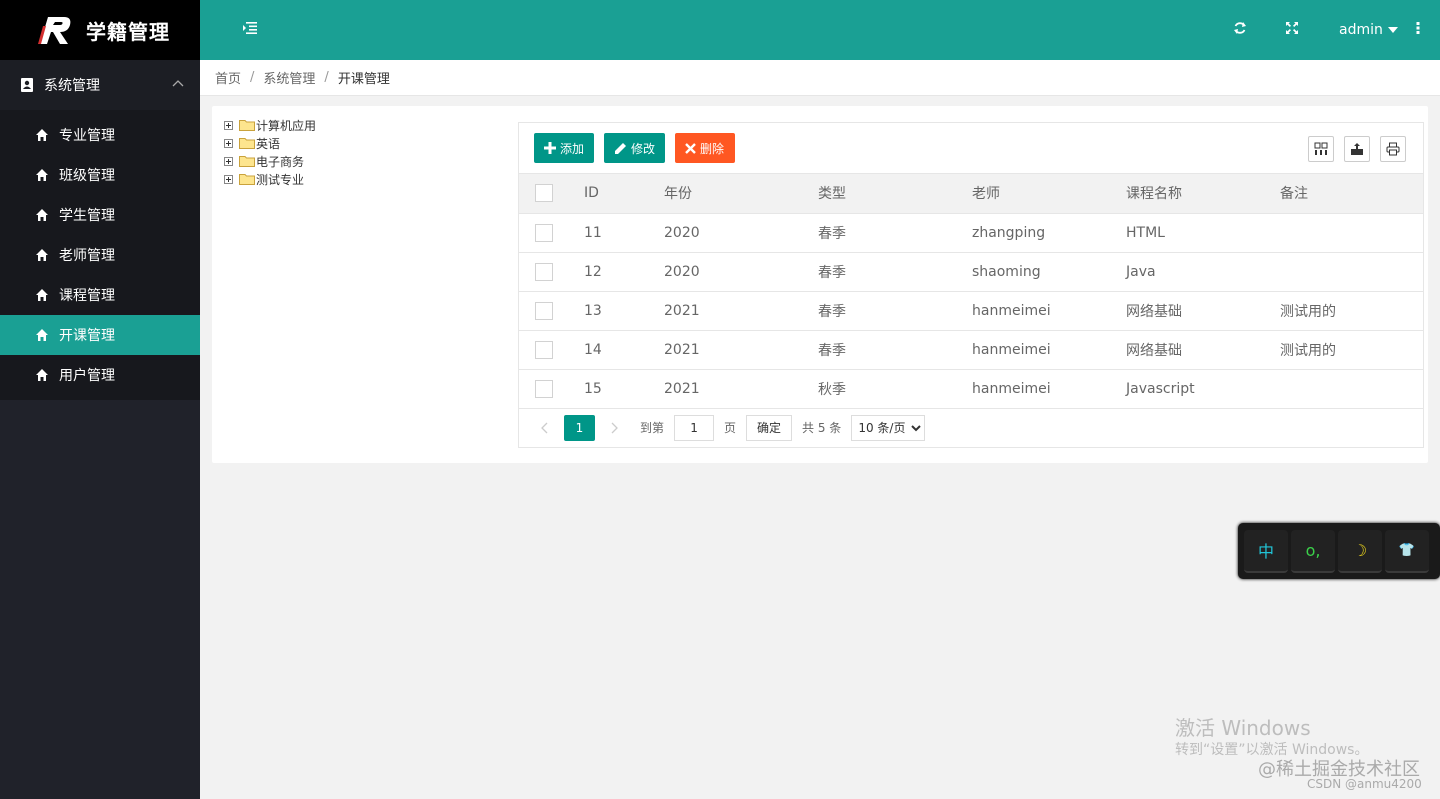 The height and width of the screenshot is (799, 1440). What do you see at coordinates (100, 295) in the screenshot?
I see `sidebar-item-course: 课程管理` at bounding box center [100, 295].